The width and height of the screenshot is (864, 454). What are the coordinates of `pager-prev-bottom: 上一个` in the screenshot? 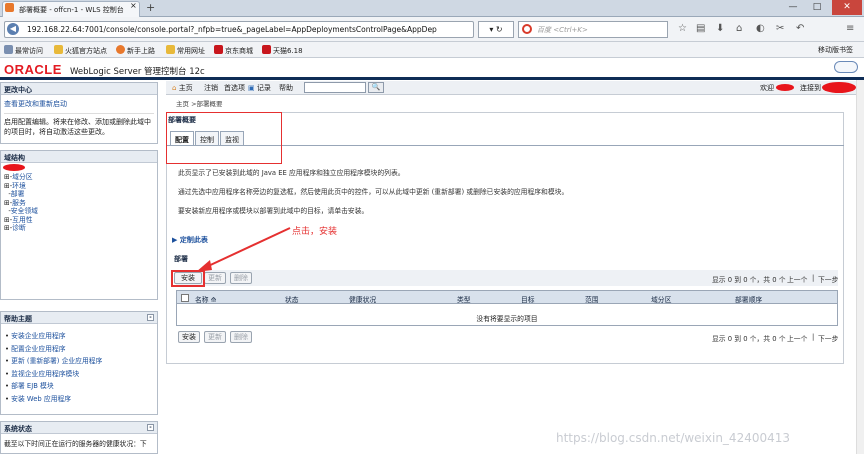 It's located at (797, 338).